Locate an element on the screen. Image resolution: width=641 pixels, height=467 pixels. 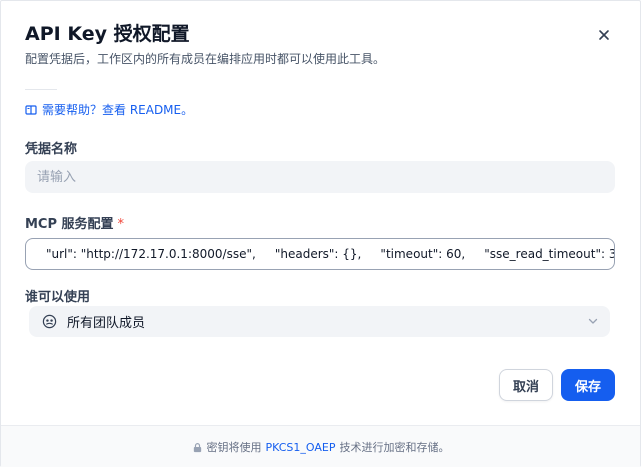
close-button is located at coordinates (604, 35).